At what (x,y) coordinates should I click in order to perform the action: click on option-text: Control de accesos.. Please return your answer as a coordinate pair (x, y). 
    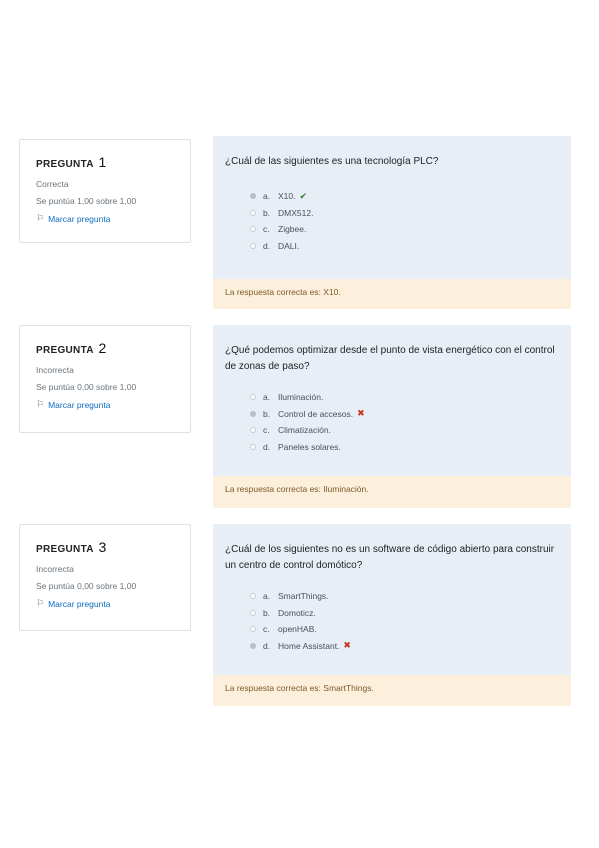
    Looking at the image, I should click on (316, 413).